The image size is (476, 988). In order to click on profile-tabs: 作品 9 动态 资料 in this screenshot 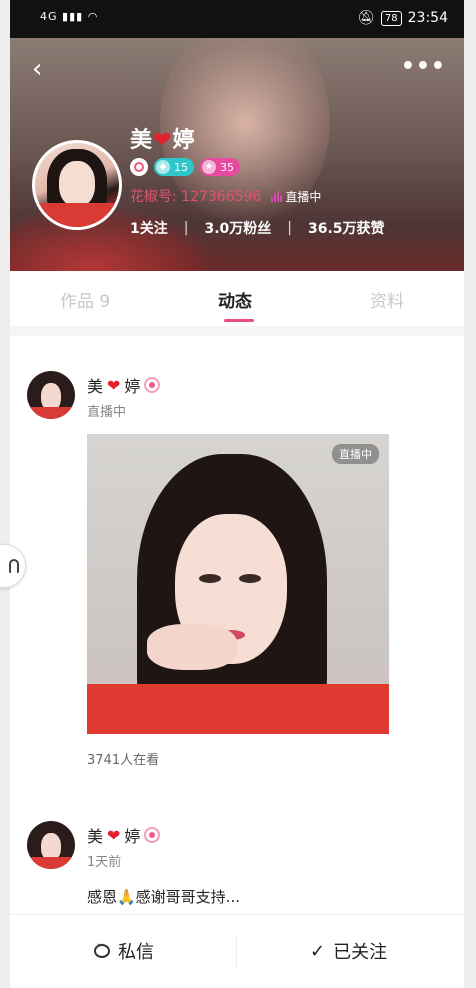, I will do `click(237, 298)`.